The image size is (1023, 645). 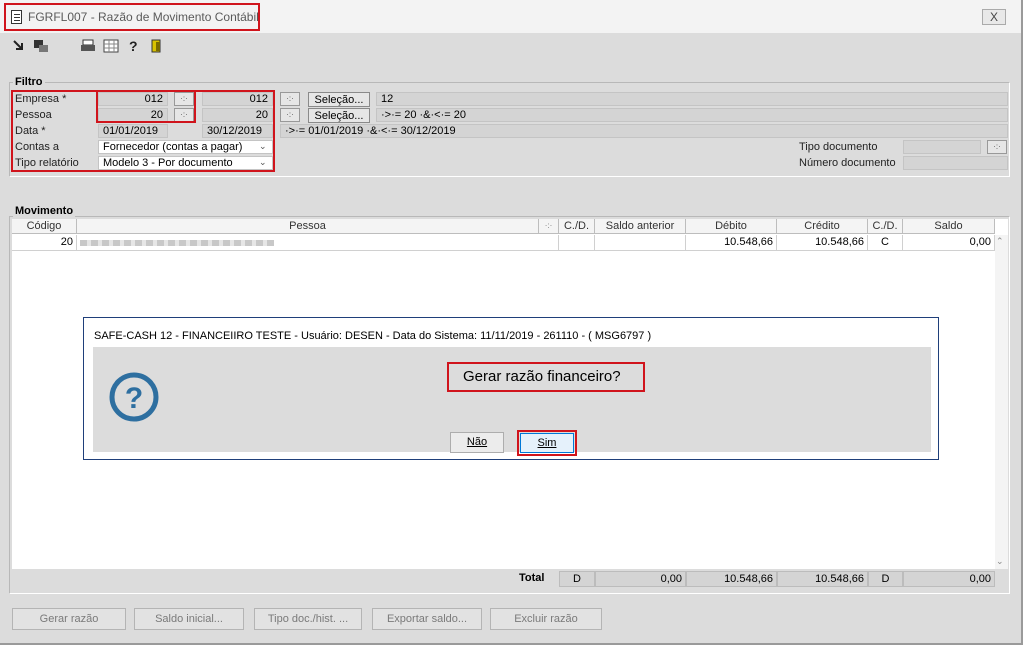 I want to click on total-debito: 10.548,66, so click(x=731, y=579).